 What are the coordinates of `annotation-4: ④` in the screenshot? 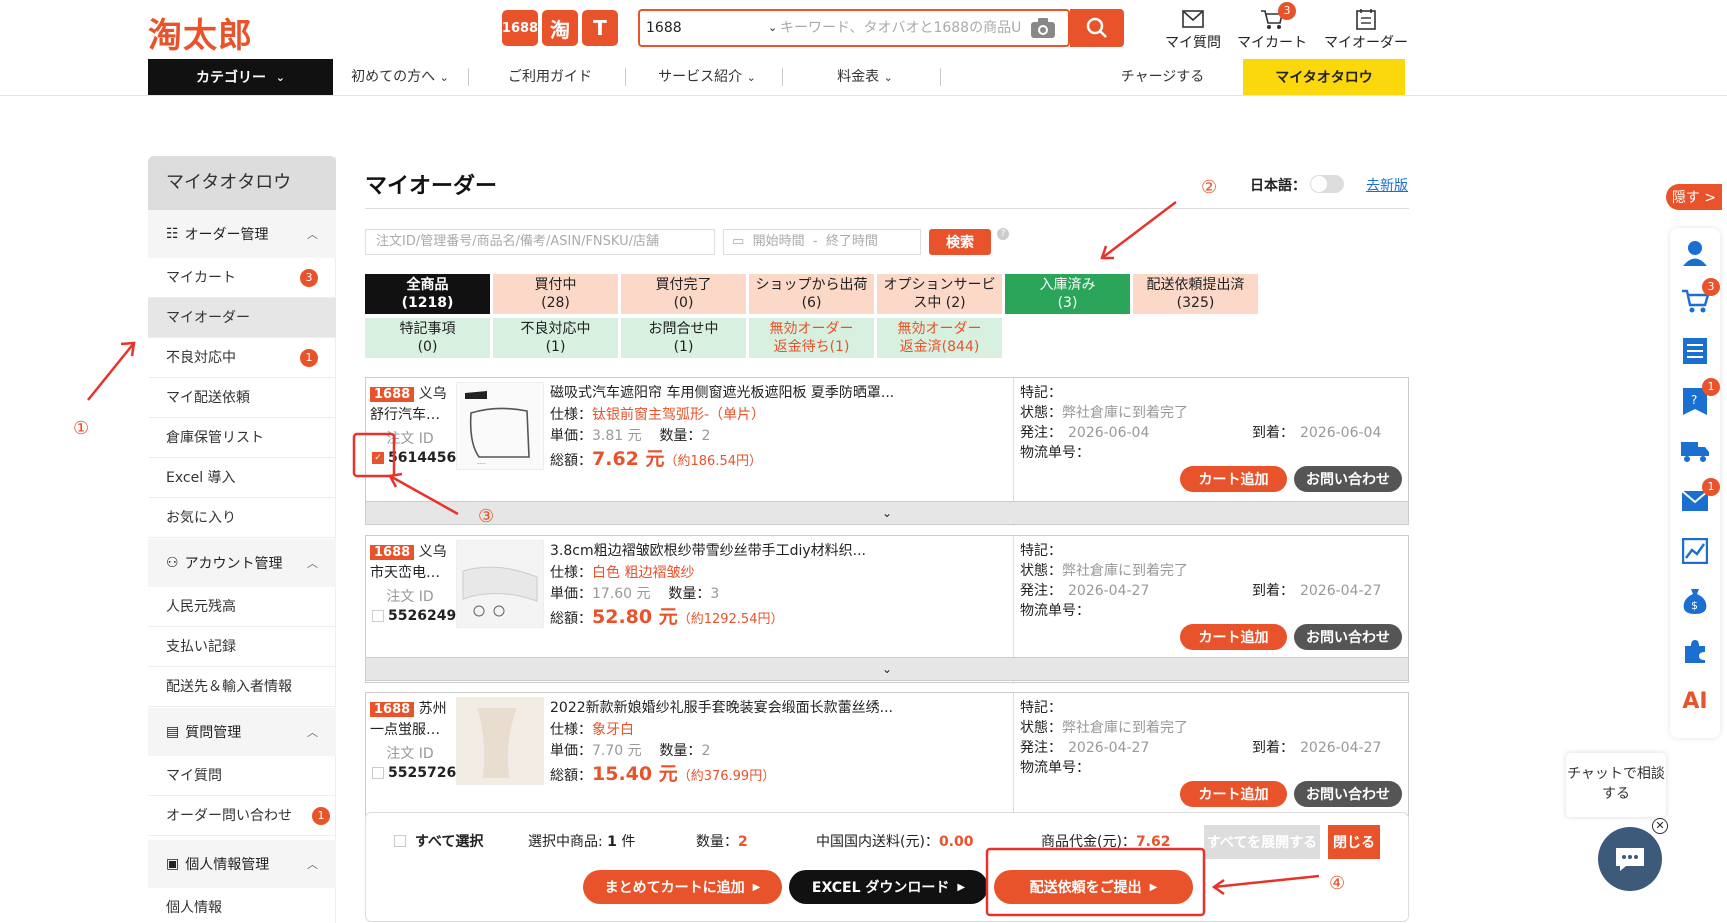 It's located at (1337, 883).